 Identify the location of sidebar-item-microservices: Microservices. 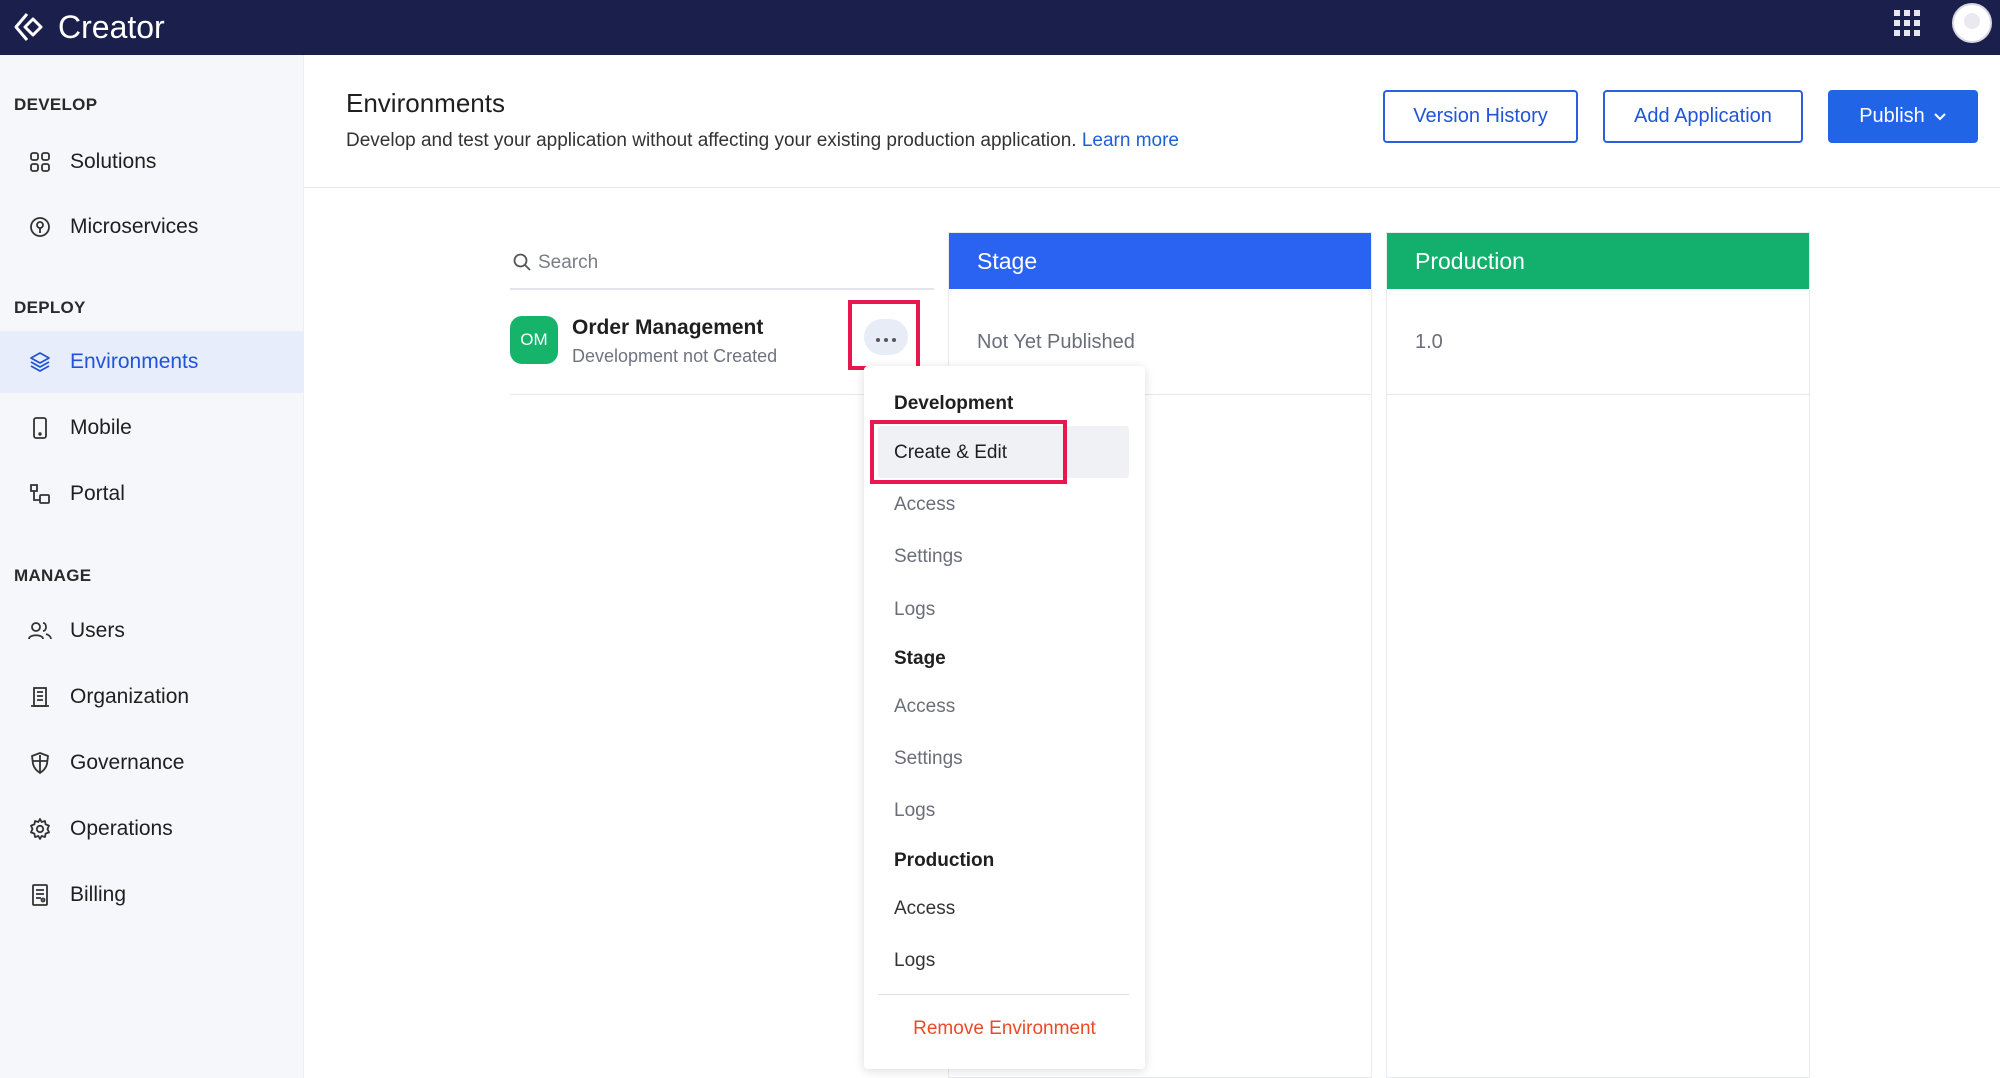
(152, 227).